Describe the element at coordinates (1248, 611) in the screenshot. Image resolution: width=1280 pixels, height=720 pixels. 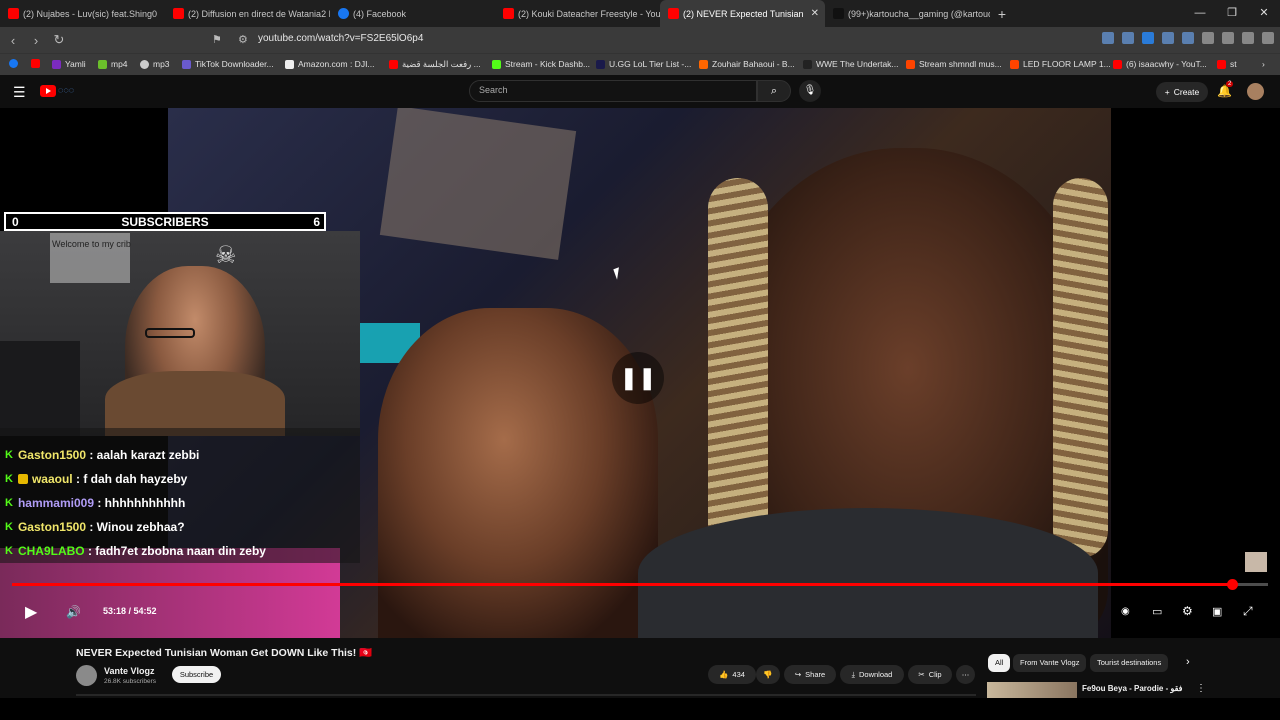
I see `fullscreen-icon: ⤢` at that location.